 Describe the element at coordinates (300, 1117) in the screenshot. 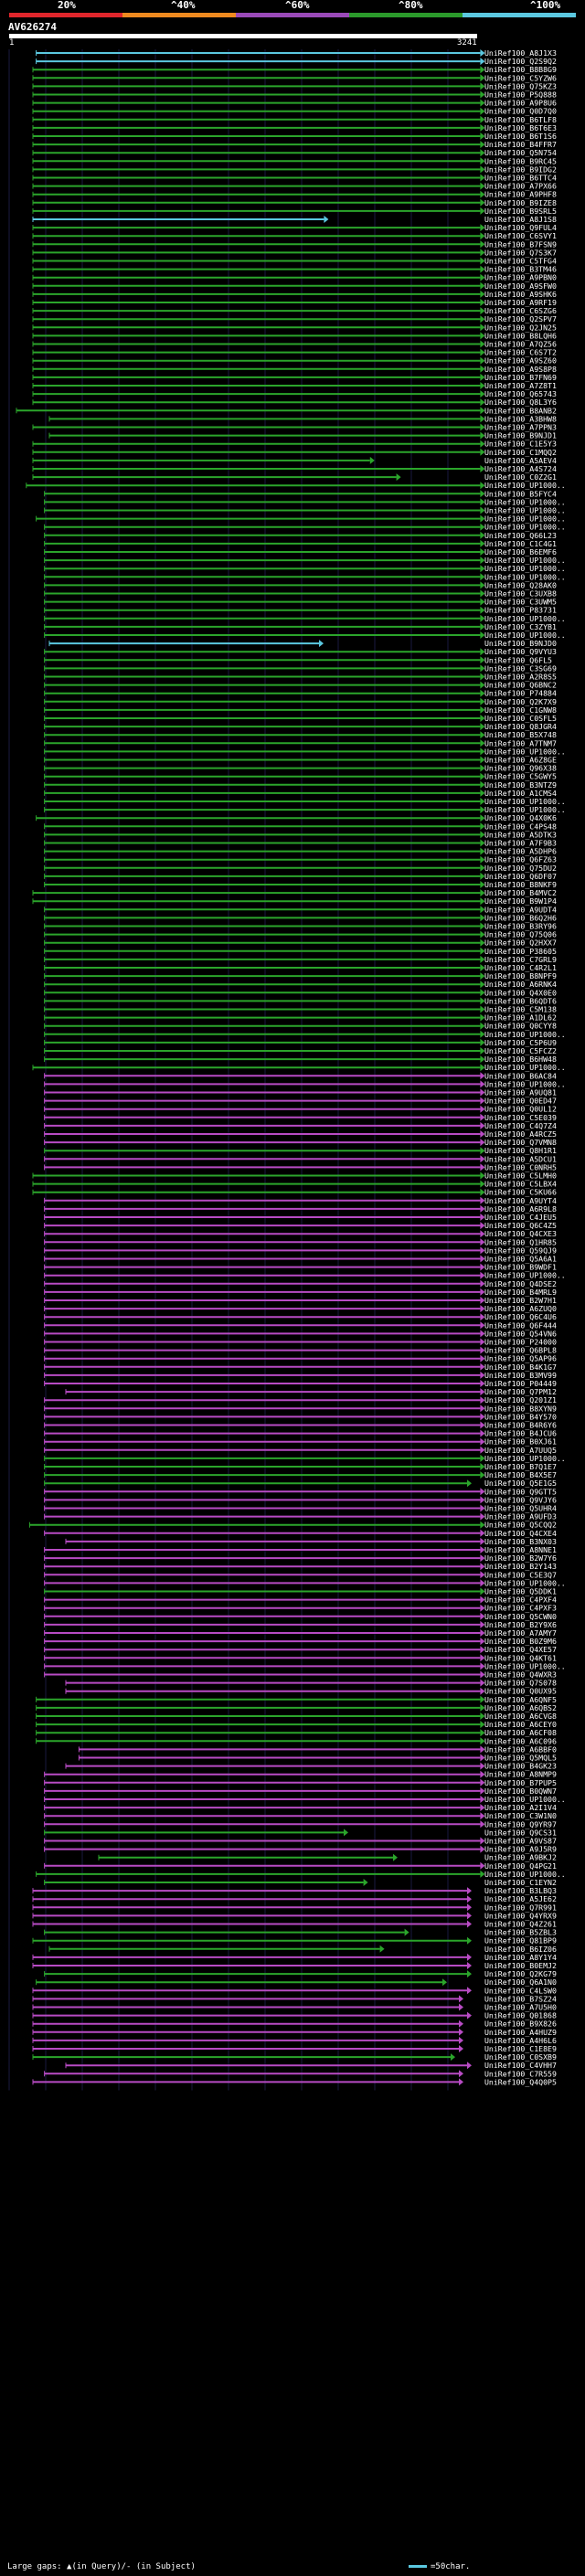

I see `hit-row: UniRef100_C5E039` at that location.